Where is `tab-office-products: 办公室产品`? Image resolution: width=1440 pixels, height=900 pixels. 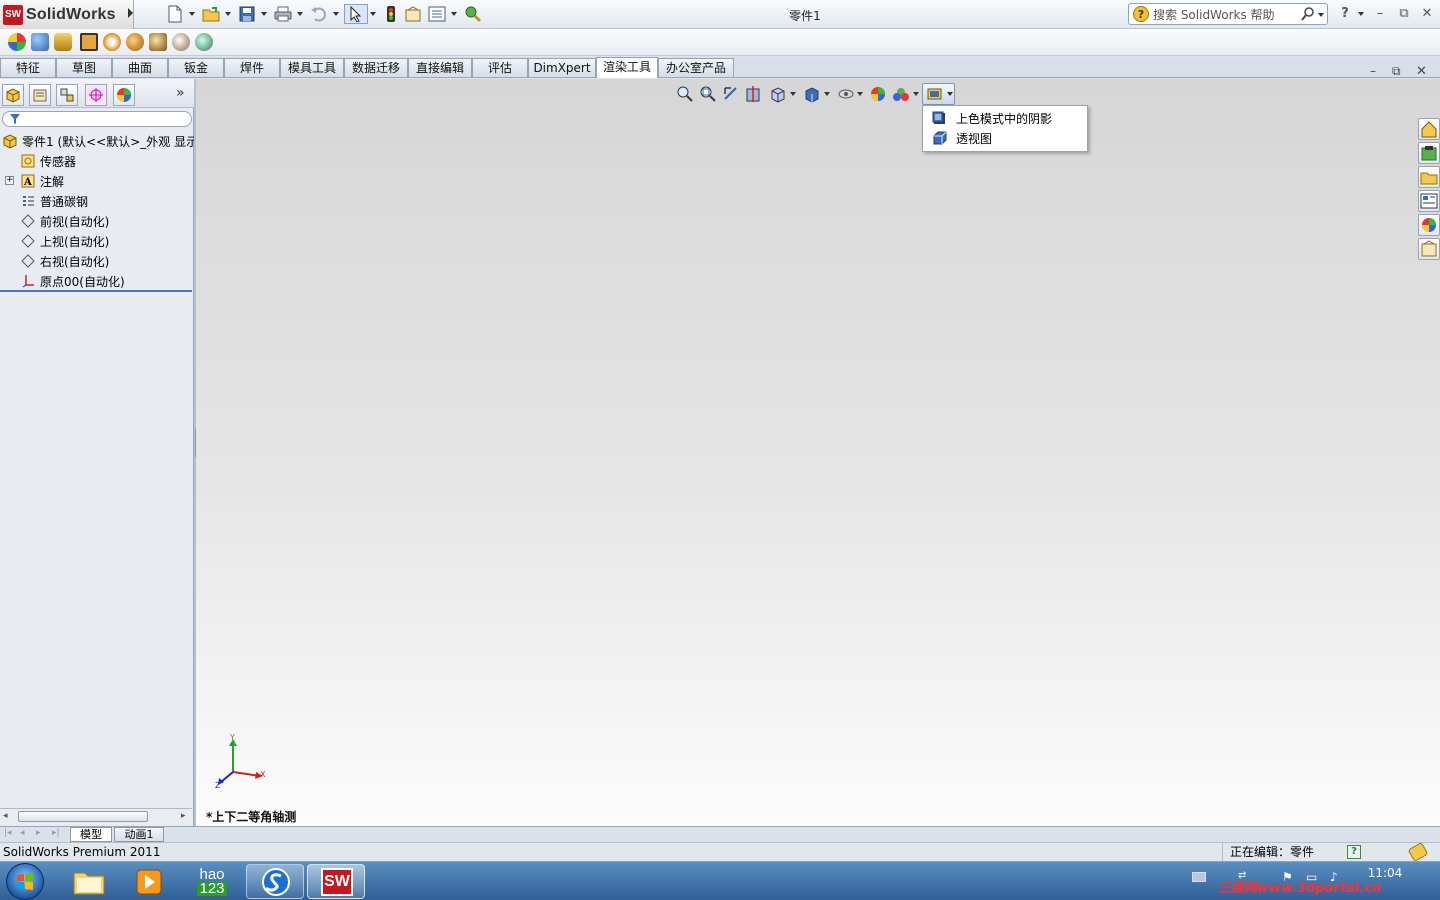
tab-office-products: 办公室产品 is located at coordinates (696, 67).